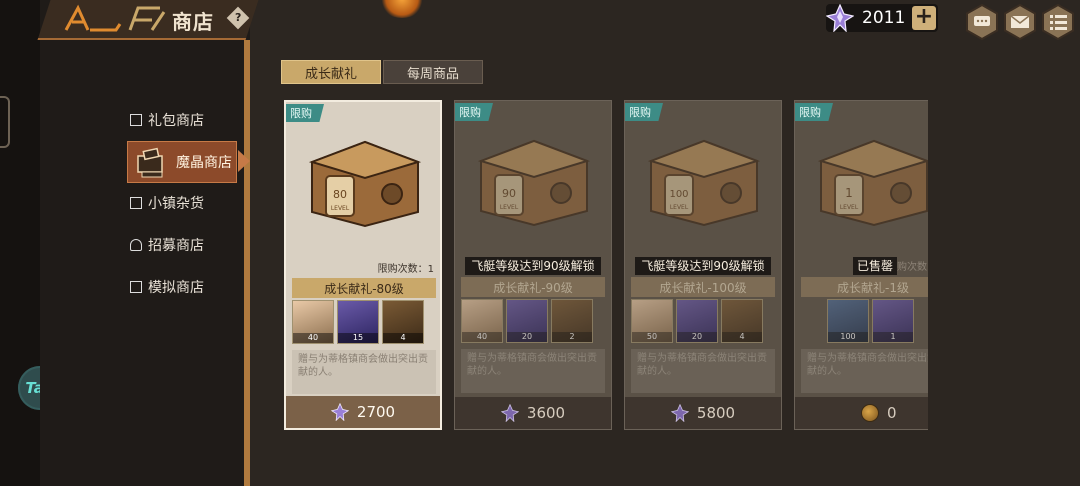 The image size is (1080, 486). What do you see at coordinates (358, 322) in the screenshot?
I see `reward-item-ticket: 15` at bounding box center [358, 322].